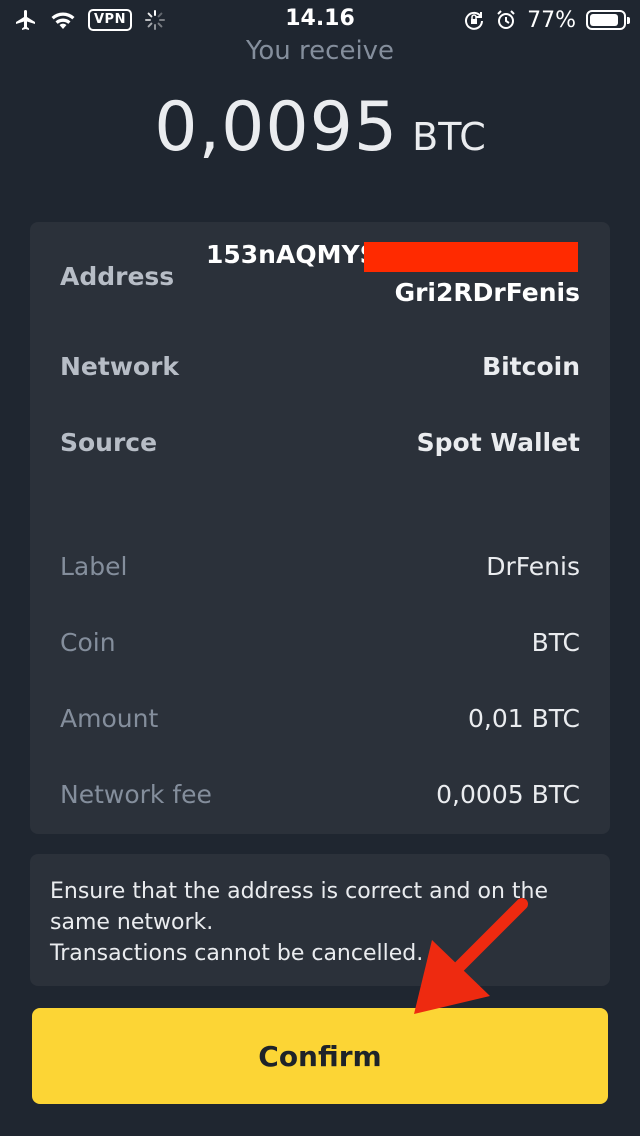 This screenshot has height=1136, width=640. What do you see at coordinates (608, 20) in the screenshot?
I see `battery-icon` at bounding box center [608, 20].